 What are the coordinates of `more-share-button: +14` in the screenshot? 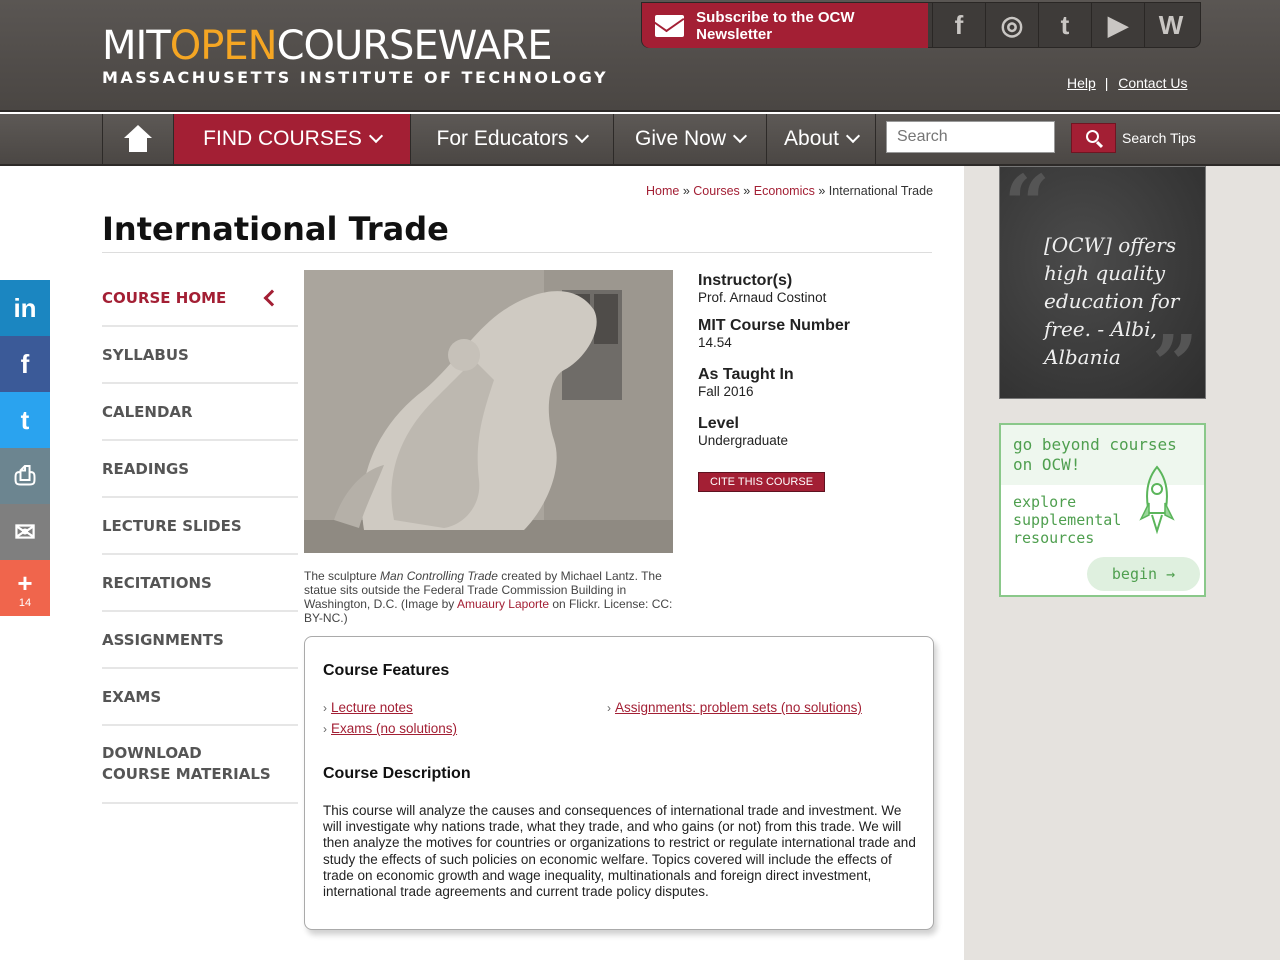 It's located at (25, 588).